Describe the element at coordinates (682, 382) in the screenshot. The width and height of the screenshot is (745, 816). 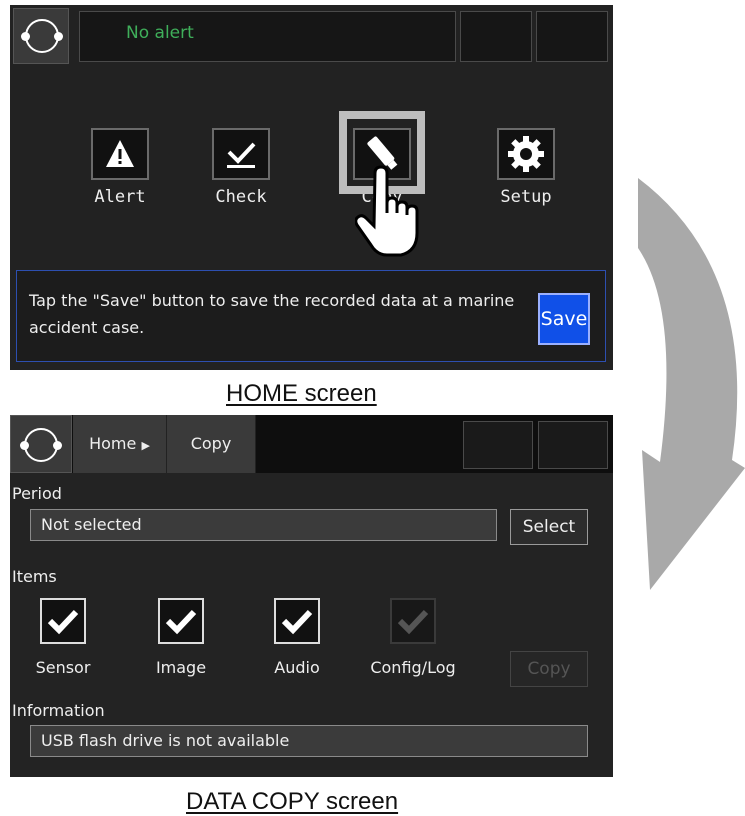
I see `transition-arrow-icon` at that location.